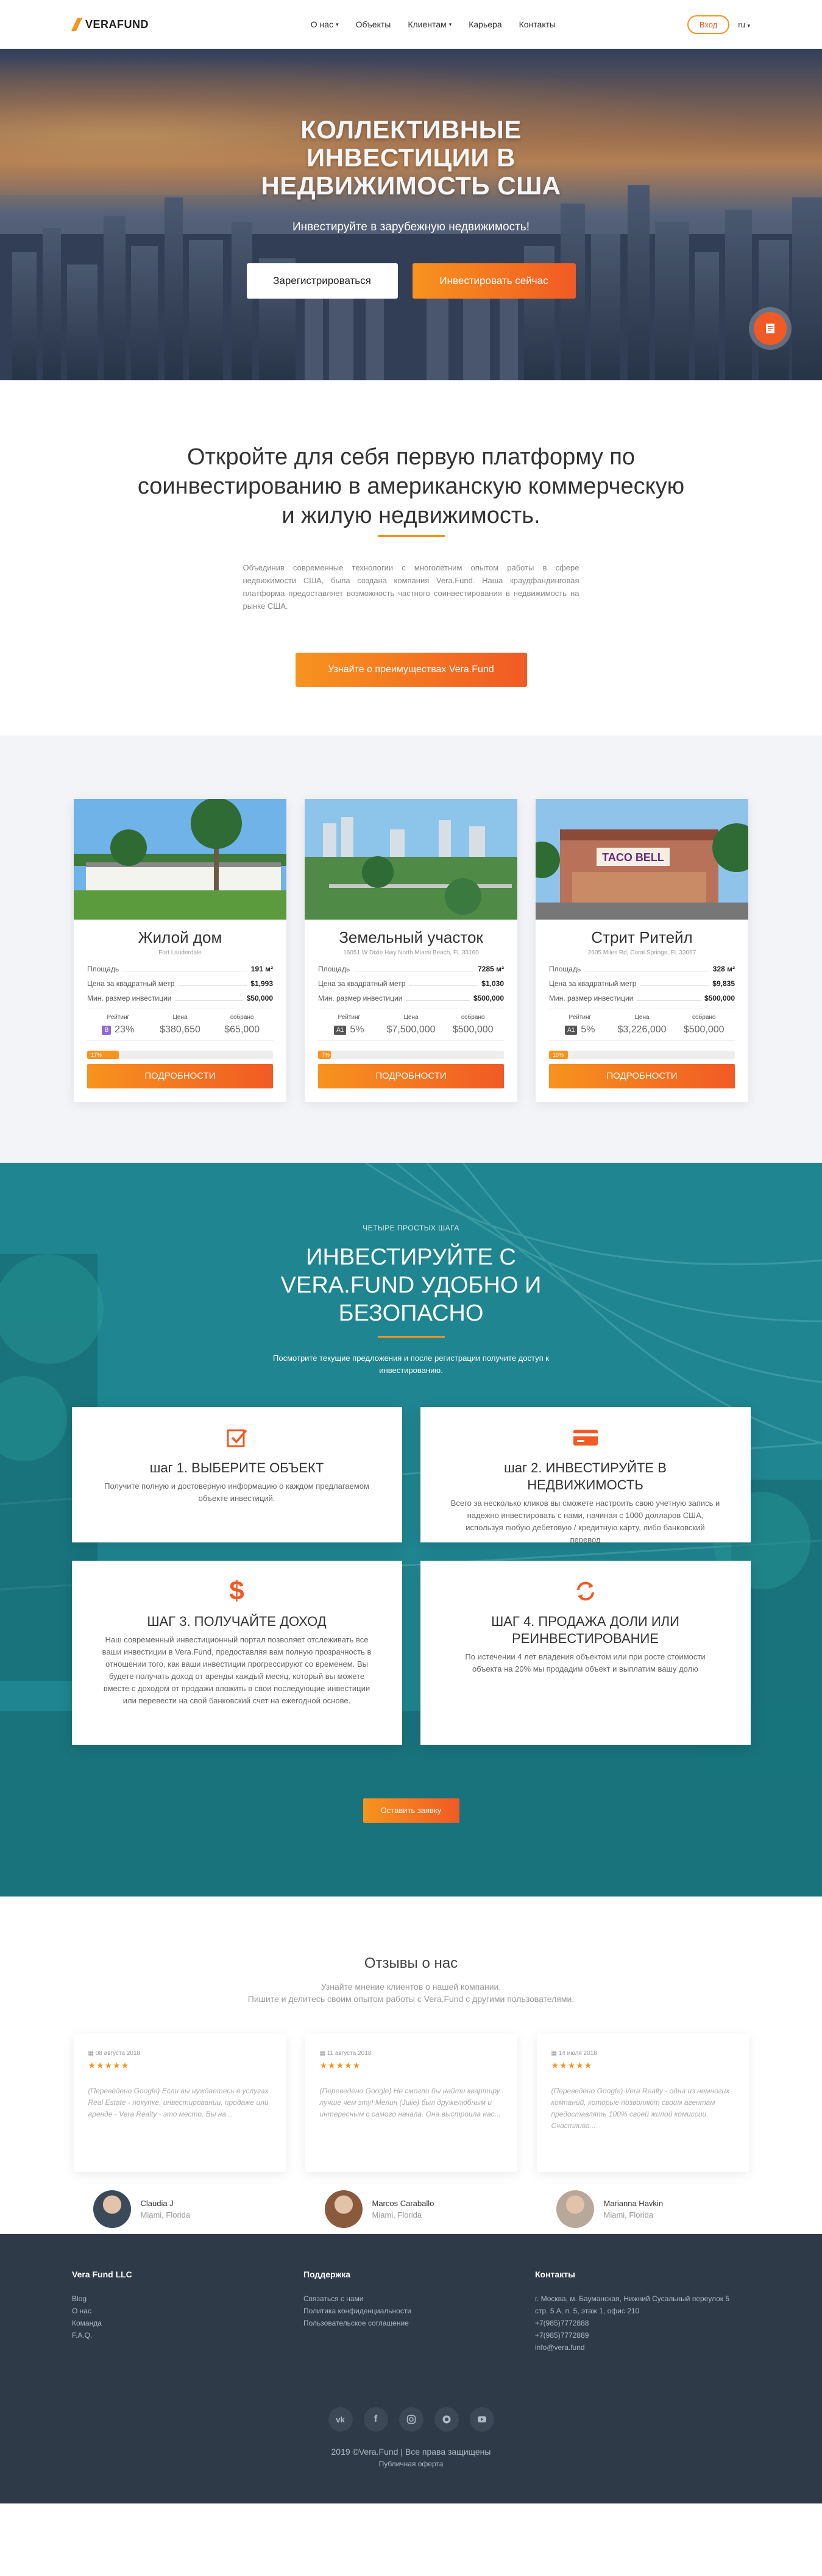 The width and height of the screenshot is (822, 2576). I want to click on nav-item-objects: Объекты, so click(373, 24).